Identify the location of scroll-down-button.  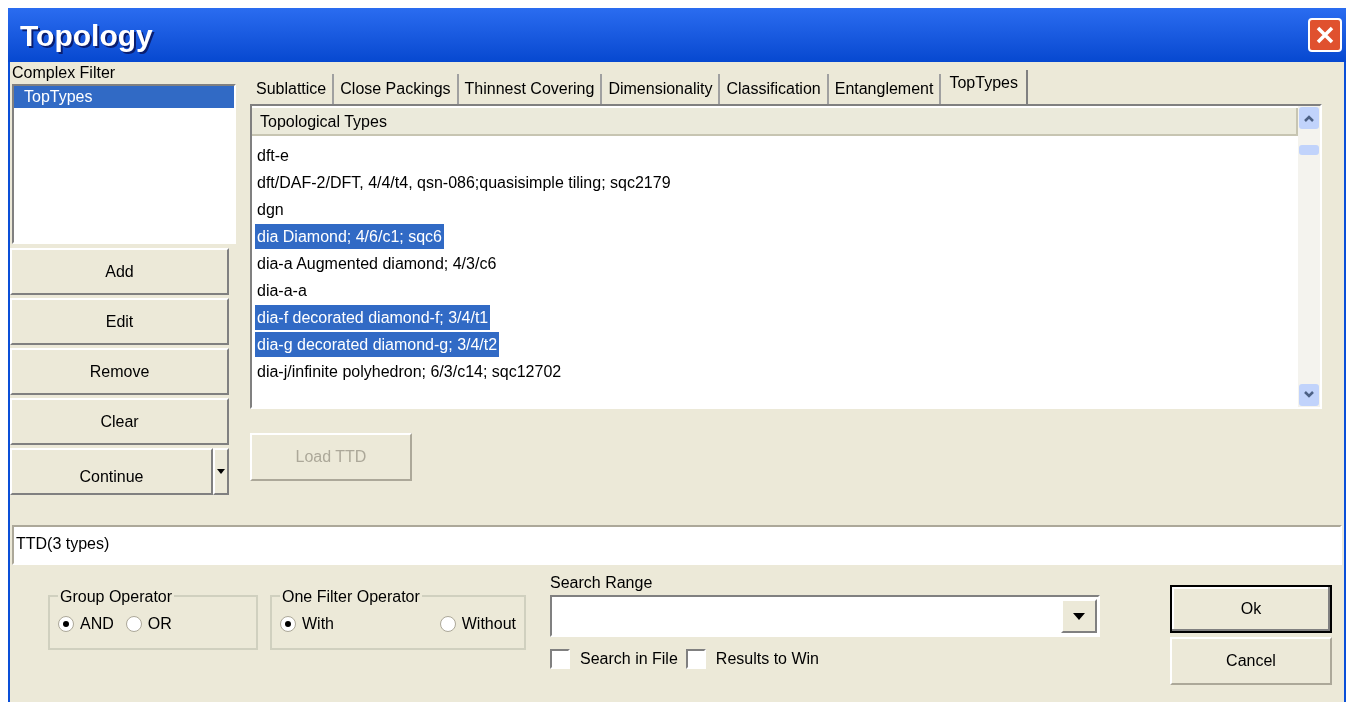
(1309, 395).